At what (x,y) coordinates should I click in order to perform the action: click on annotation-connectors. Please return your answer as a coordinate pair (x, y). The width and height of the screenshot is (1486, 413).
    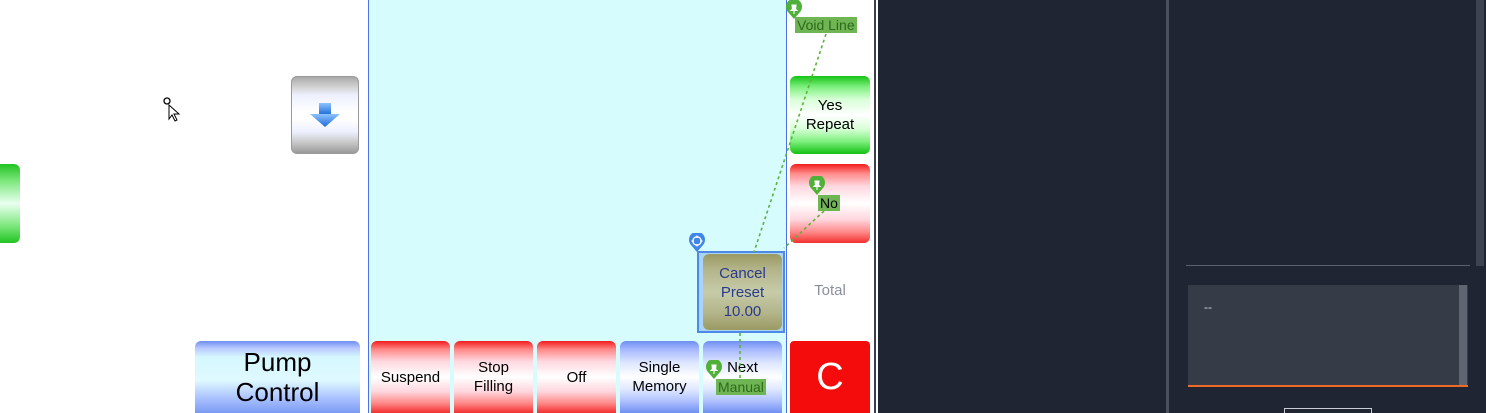
    Looking at the image, I should click on (783, 205).